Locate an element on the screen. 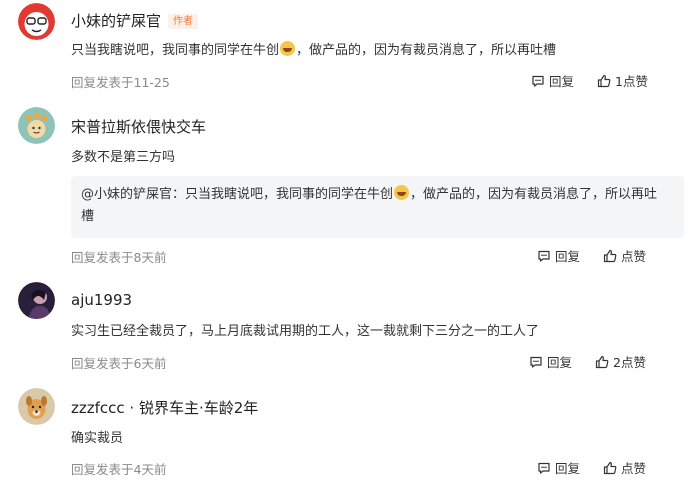 This screenshot has height=488, width=700. comment-text: 实习生已经全裁员了，马上月底裁试用期的工人，这一裁就剩下三分之一的工人了 is located at coordinates (305, 331).